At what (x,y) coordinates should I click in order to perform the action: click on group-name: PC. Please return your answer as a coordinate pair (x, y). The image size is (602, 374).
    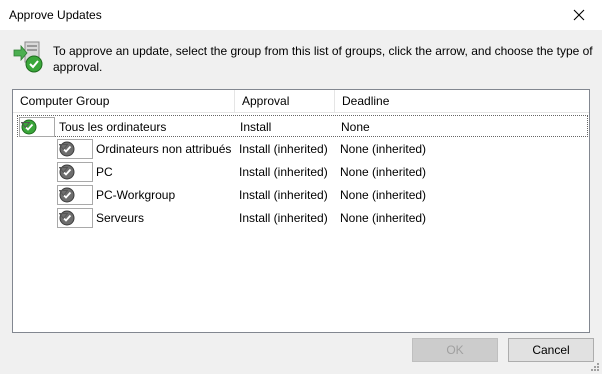
    Looking at the image, I should click on (104, 172).